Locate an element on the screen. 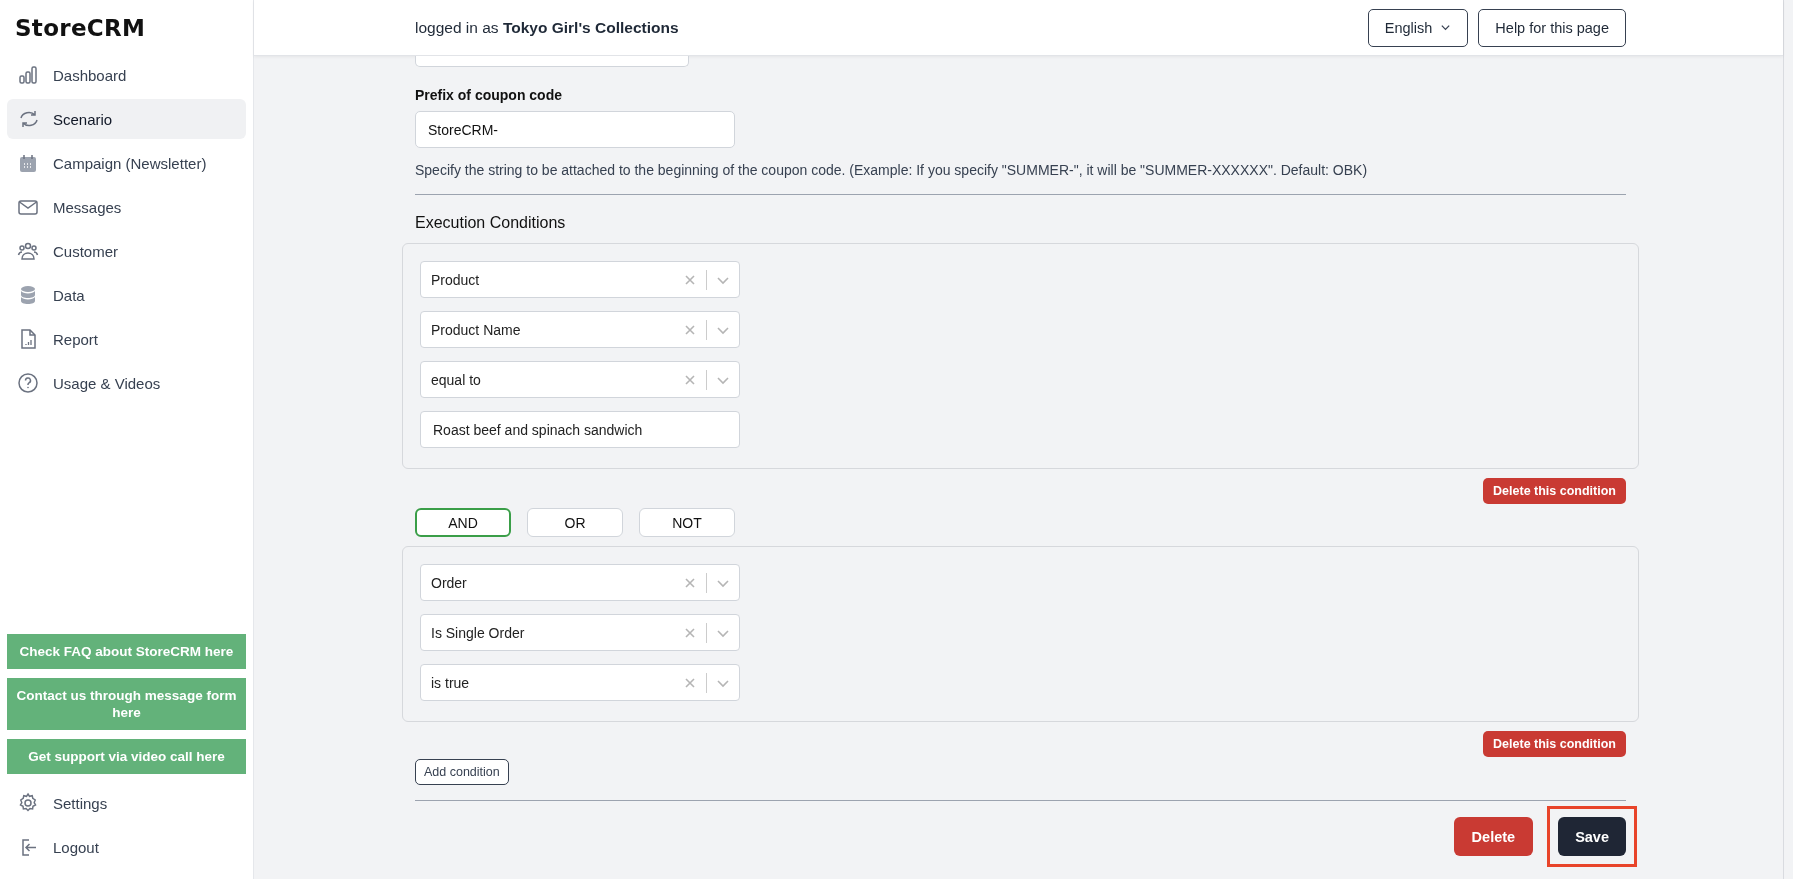 The height and width of the screenshot is (879, 1793). nav-item: Logout is located at coordinates (126, 847).